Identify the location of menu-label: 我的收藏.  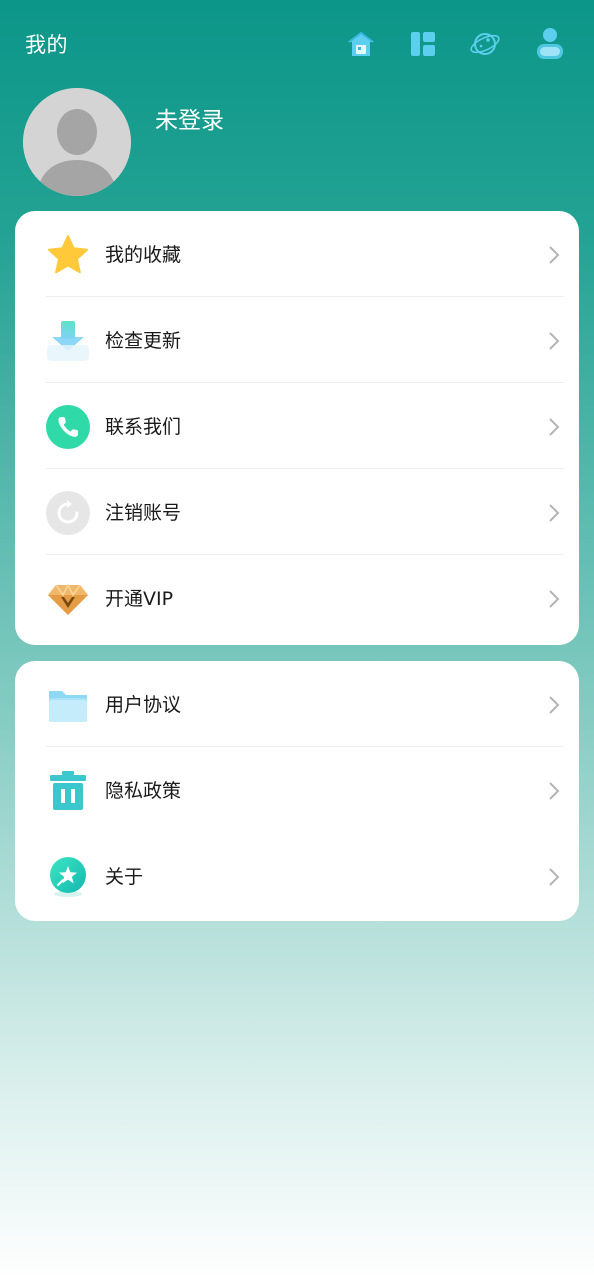
(143, 255).